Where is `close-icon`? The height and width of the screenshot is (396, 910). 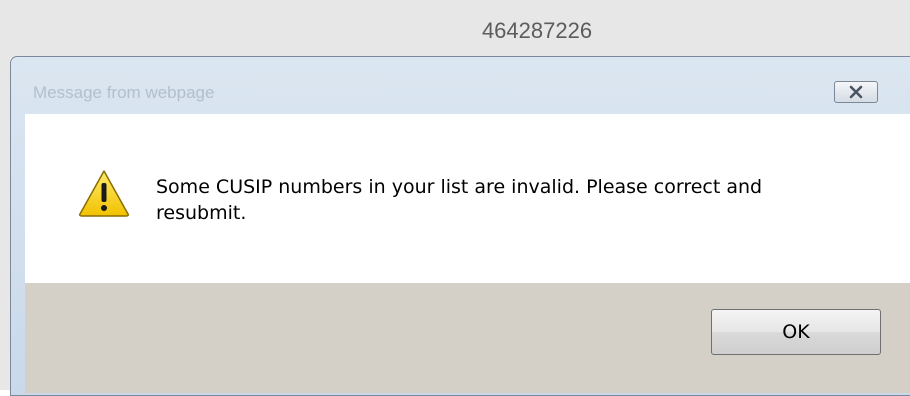
close-icon is located at coordinates (856, 92).